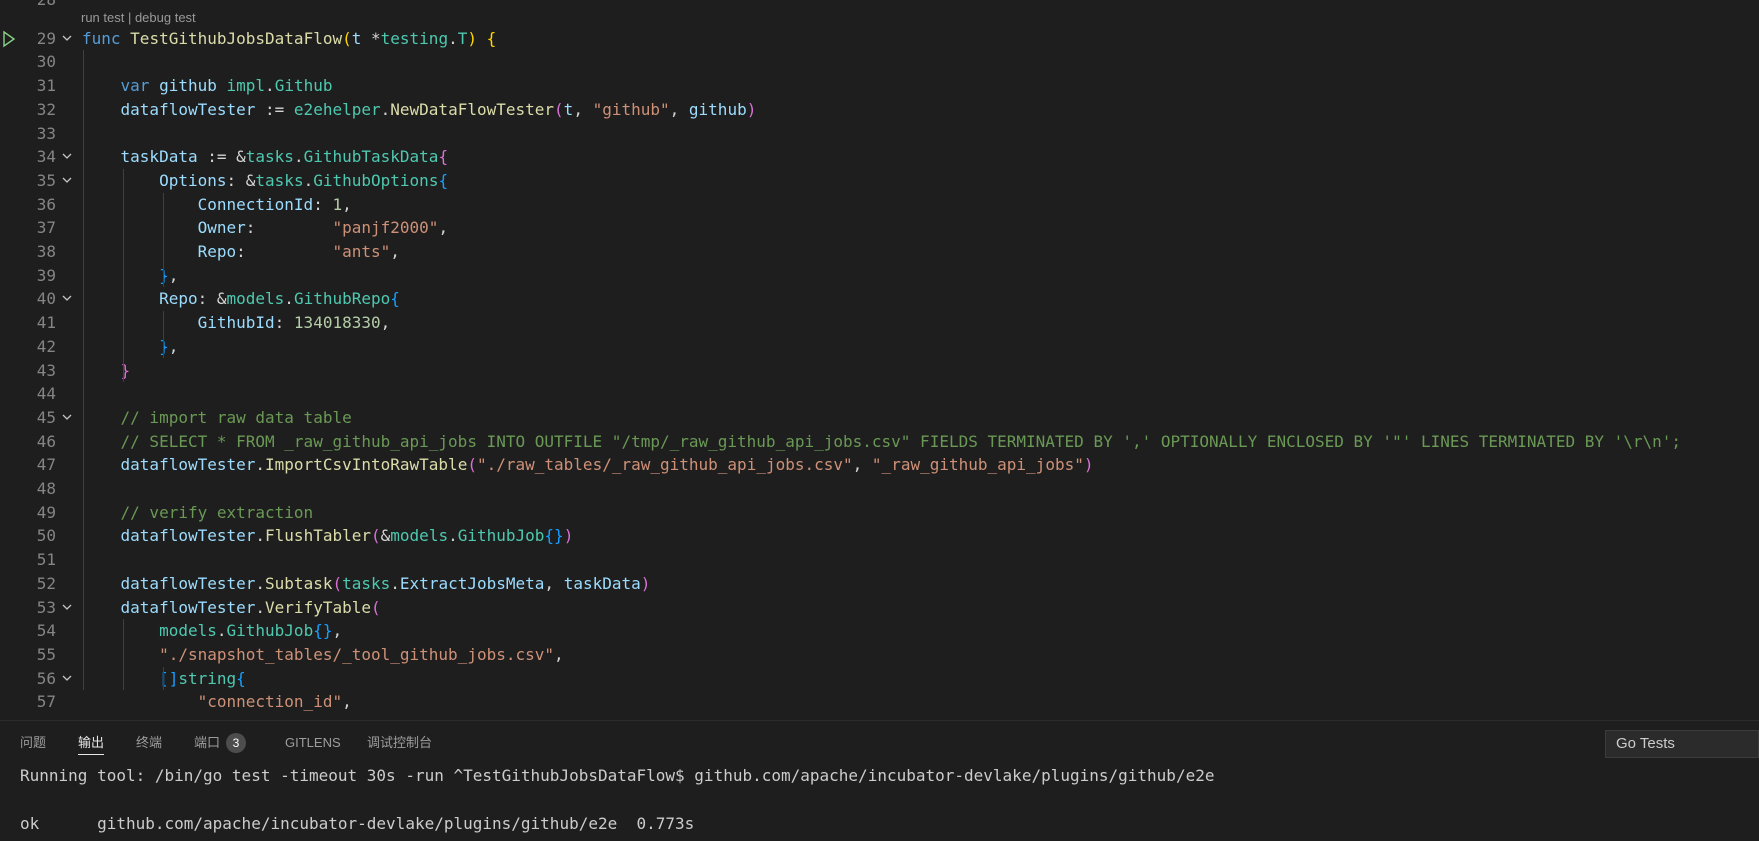 The height and width of the screenshot is (841, 1759). What do you see at coordinates (169, 678) in the screenshot?
I see `code-token: []` at bounding box center [169, 678].